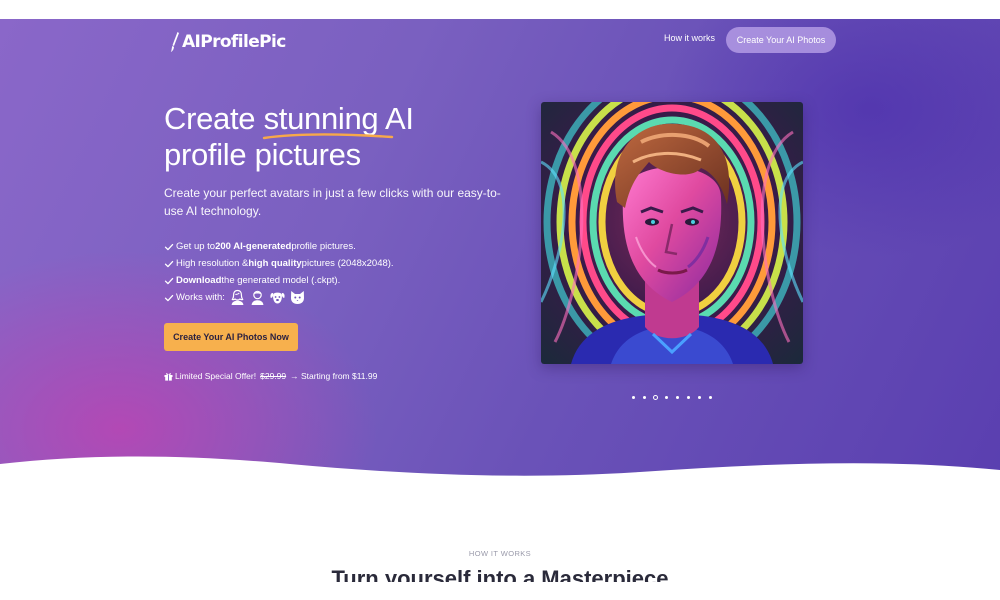 The width and height of the screenshot is (1000, 600). I want to click on hero-portrait-image, so click(672, 233).